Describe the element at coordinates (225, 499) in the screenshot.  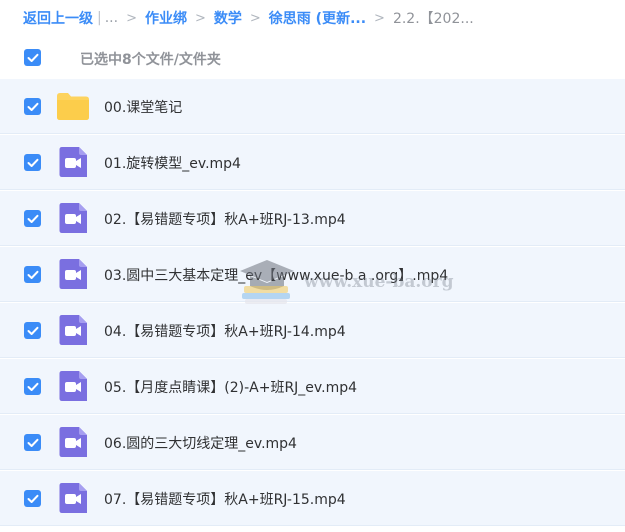
I see `file-name: 07.【易错题专项】秋A+班RJ-15.mp4` at that location.